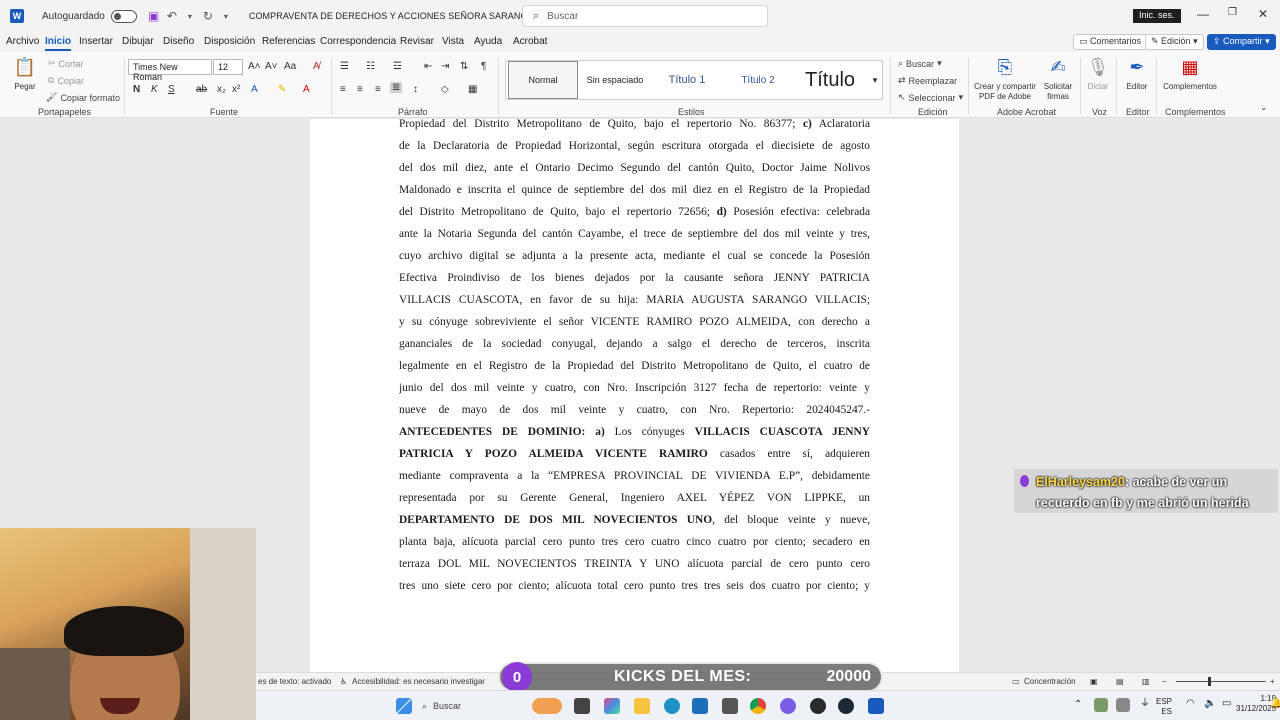 Image resolution: width=1280 pixels, height=720 pixels. What do you see at coordinates (236, 89) in the screenshot?
I see `superscript-icon: x²` at bounding box center [236, 89].